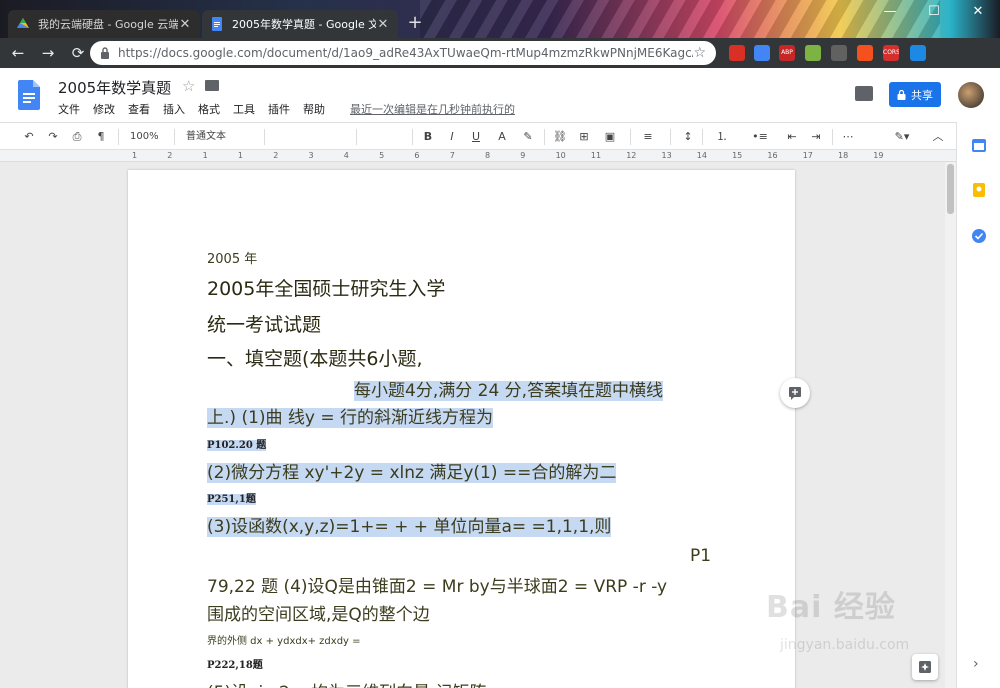  What do you see at coordinates (688, 137) in the screenshot?
I see `line-spacing-icon: ↕` at bounding box center [688, 137].